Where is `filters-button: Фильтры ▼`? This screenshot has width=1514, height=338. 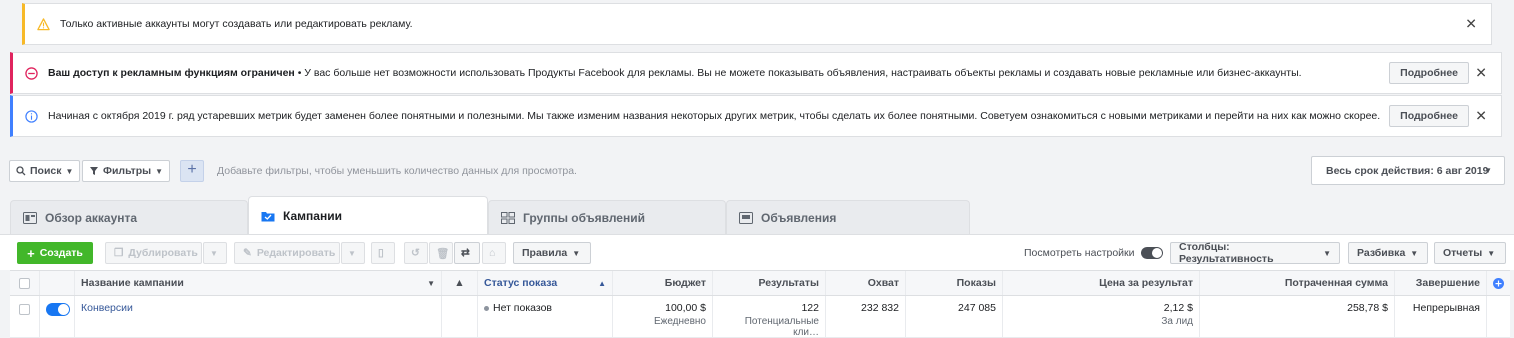 filters-button: Фильтры ▼ is located at coordinates (126, 171).